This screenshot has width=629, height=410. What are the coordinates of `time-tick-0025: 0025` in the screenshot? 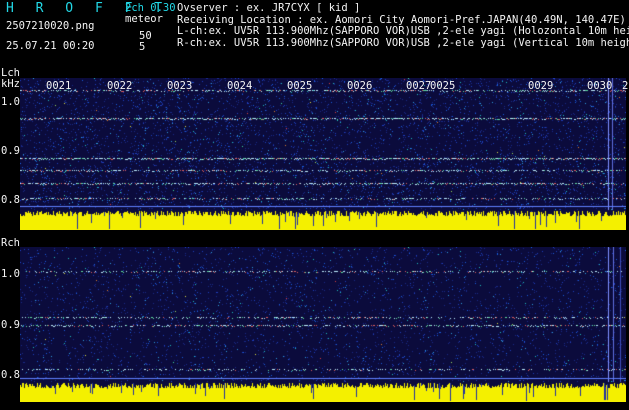 It's located at (300, 86).